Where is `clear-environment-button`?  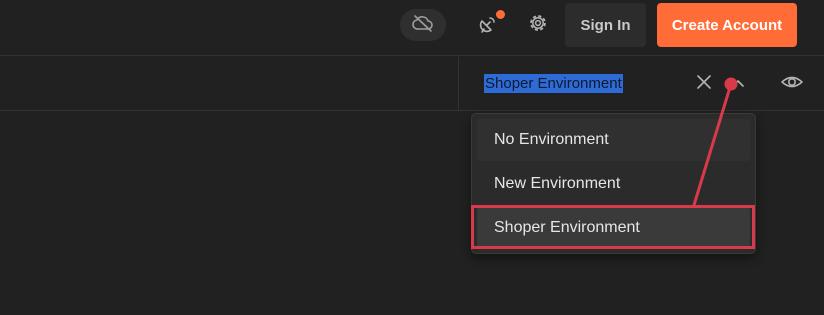 clear-environment-button is located at coordinates (704, 84).